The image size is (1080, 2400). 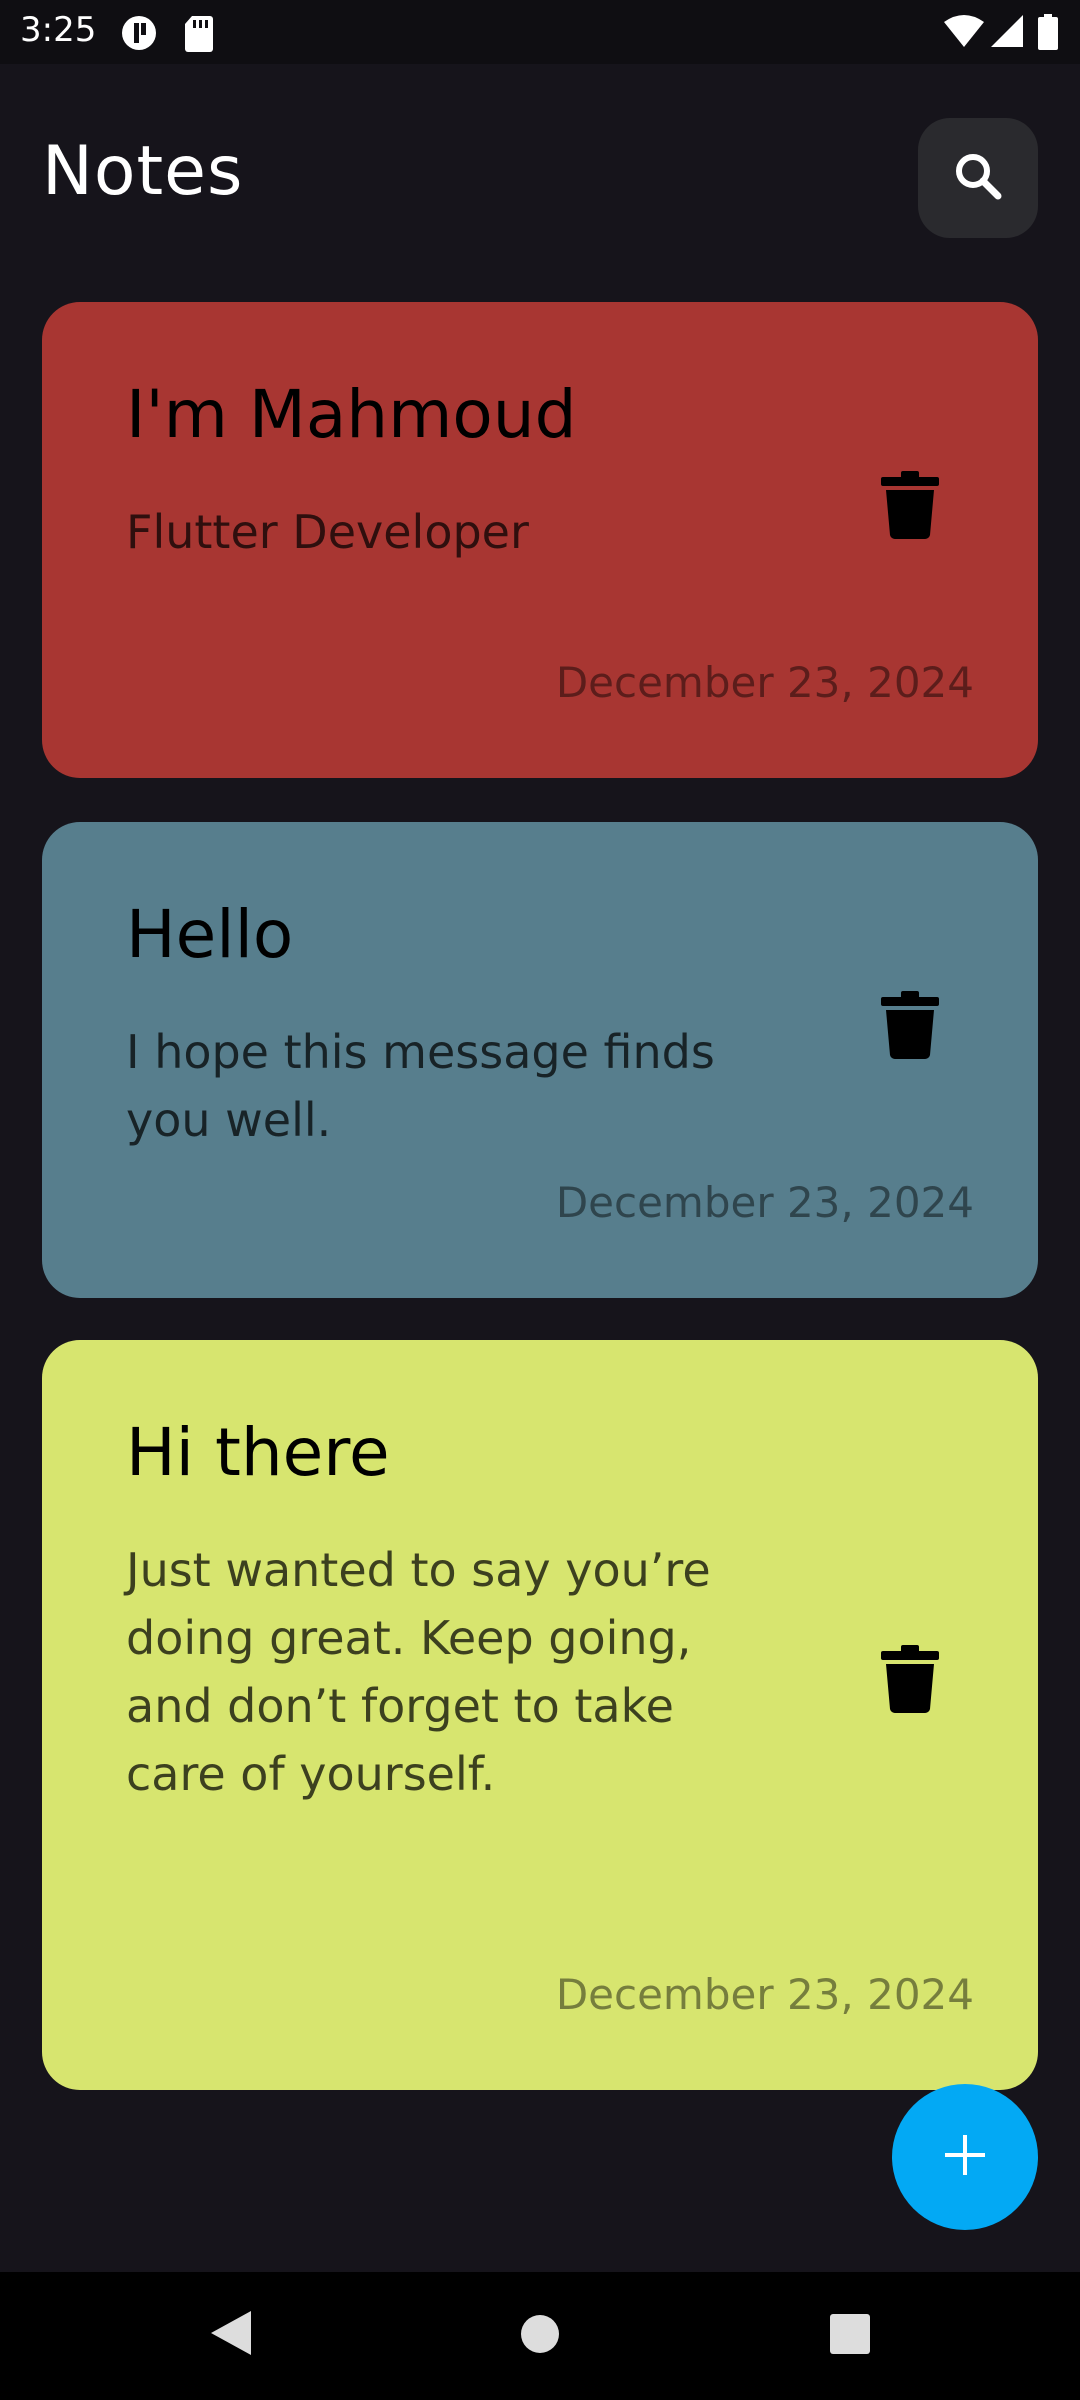 I want to click on recents-button, so click(x=850, y=2336).